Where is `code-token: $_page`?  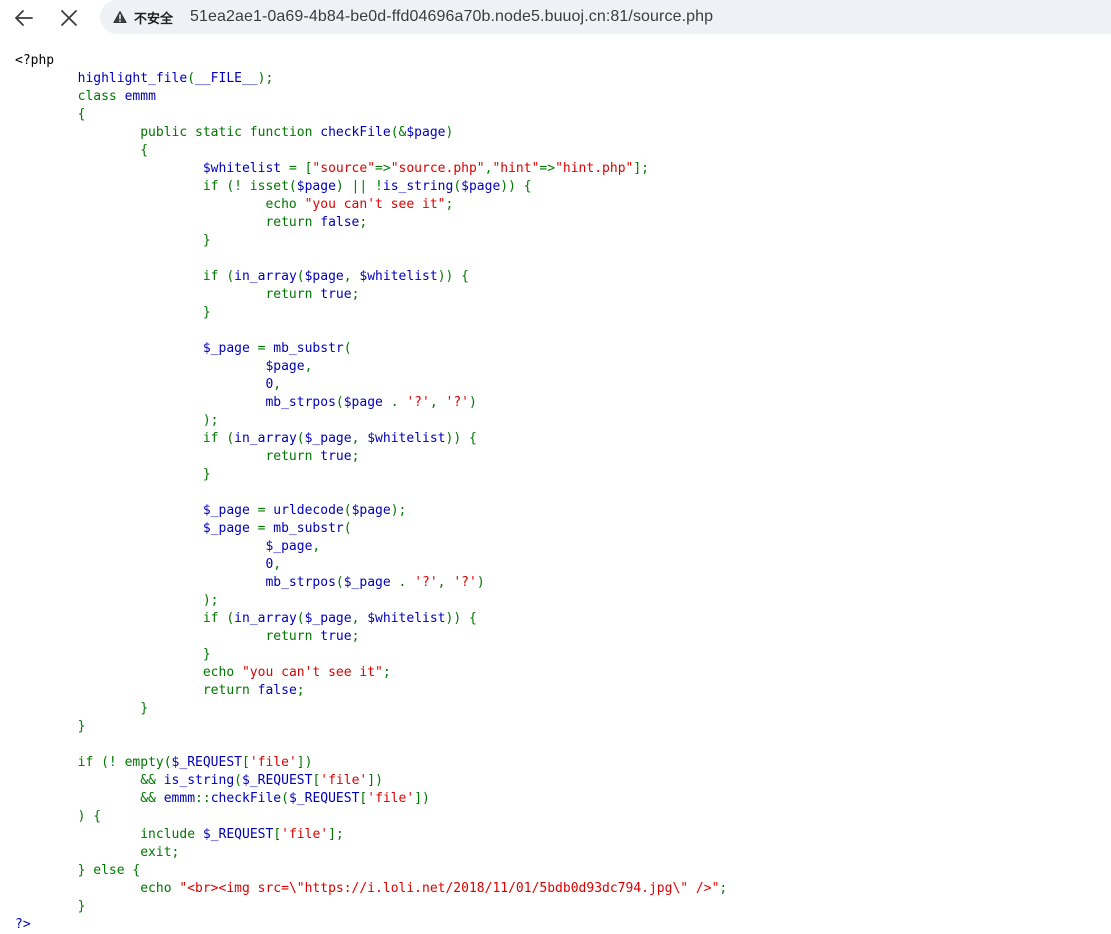 code-token: $_page is located at coordinates (328, 438).